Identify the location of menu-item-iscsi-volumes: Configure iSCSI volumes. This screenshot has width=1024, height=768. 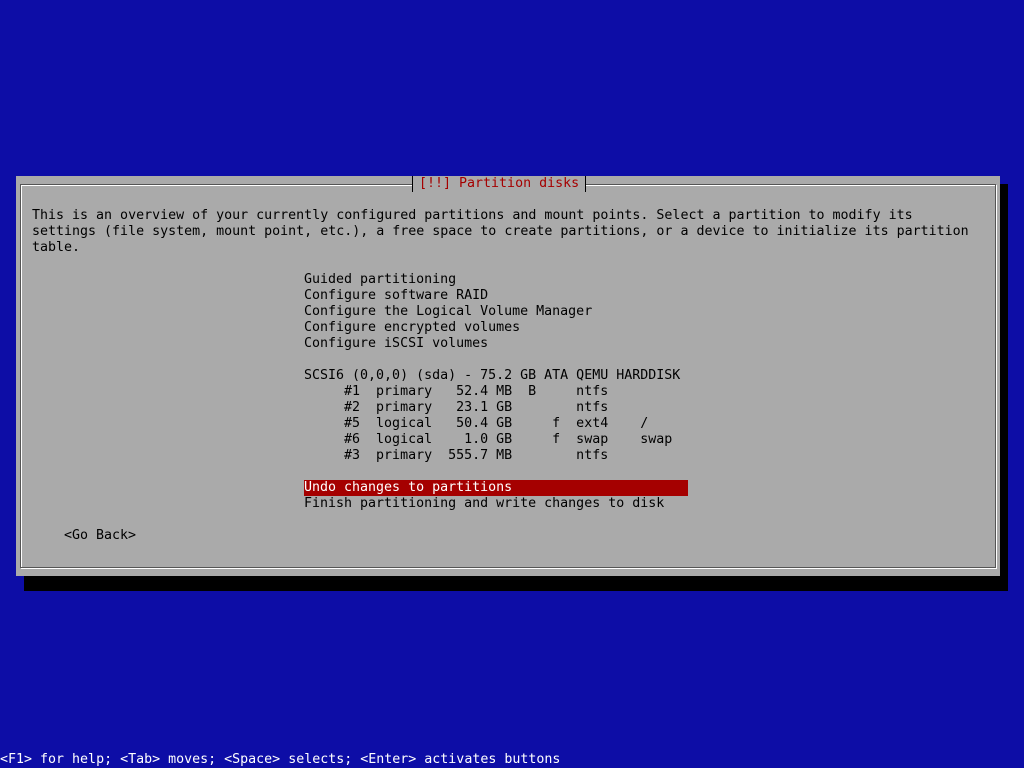
(396, 344).